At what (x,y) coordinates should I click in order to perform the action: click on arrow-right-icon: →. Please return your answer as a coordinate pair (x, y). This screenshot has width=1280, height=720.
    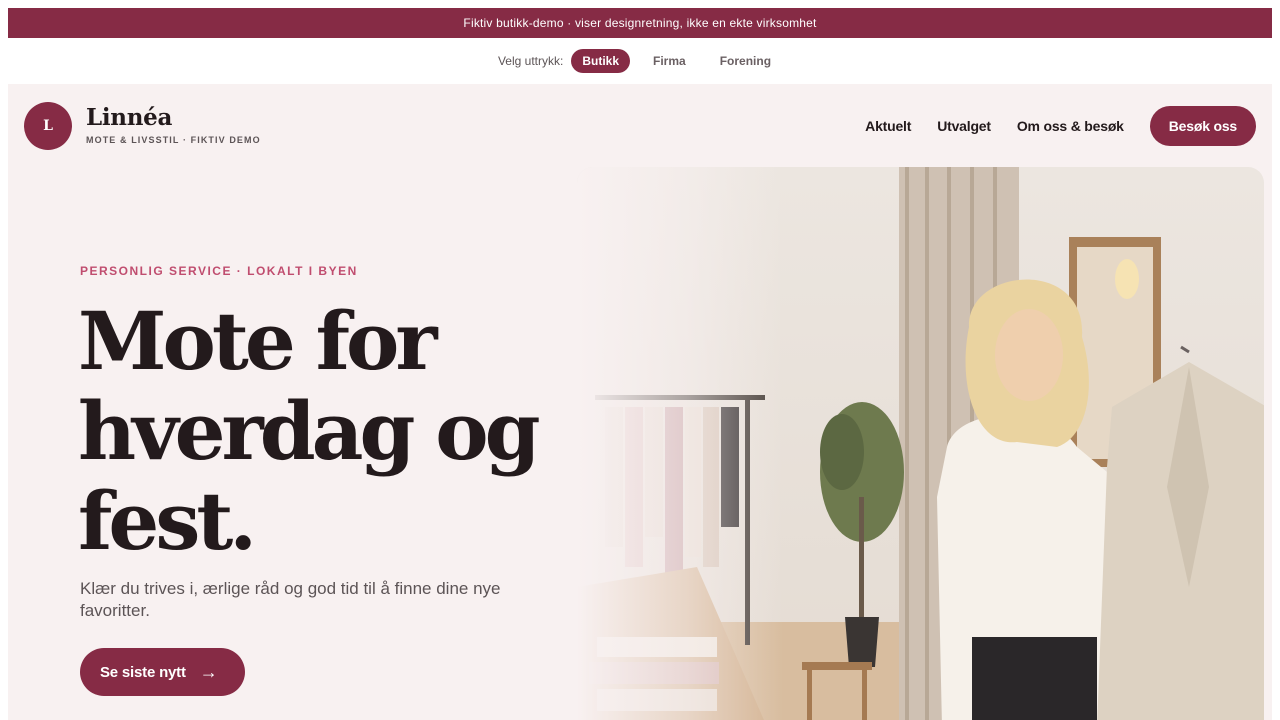
    Looking at the image, I should click on (208, 671).